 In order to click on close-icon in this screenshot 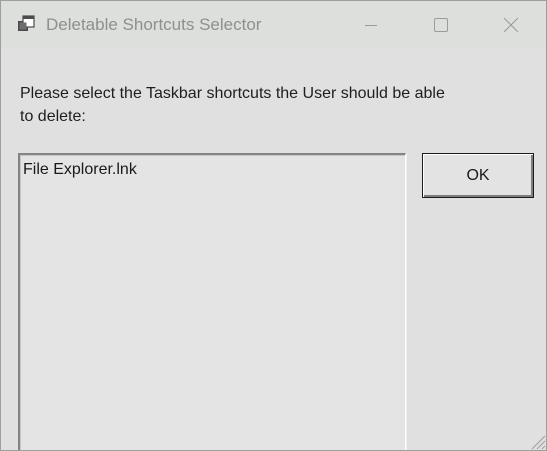, I will do `click(511, 24)`.